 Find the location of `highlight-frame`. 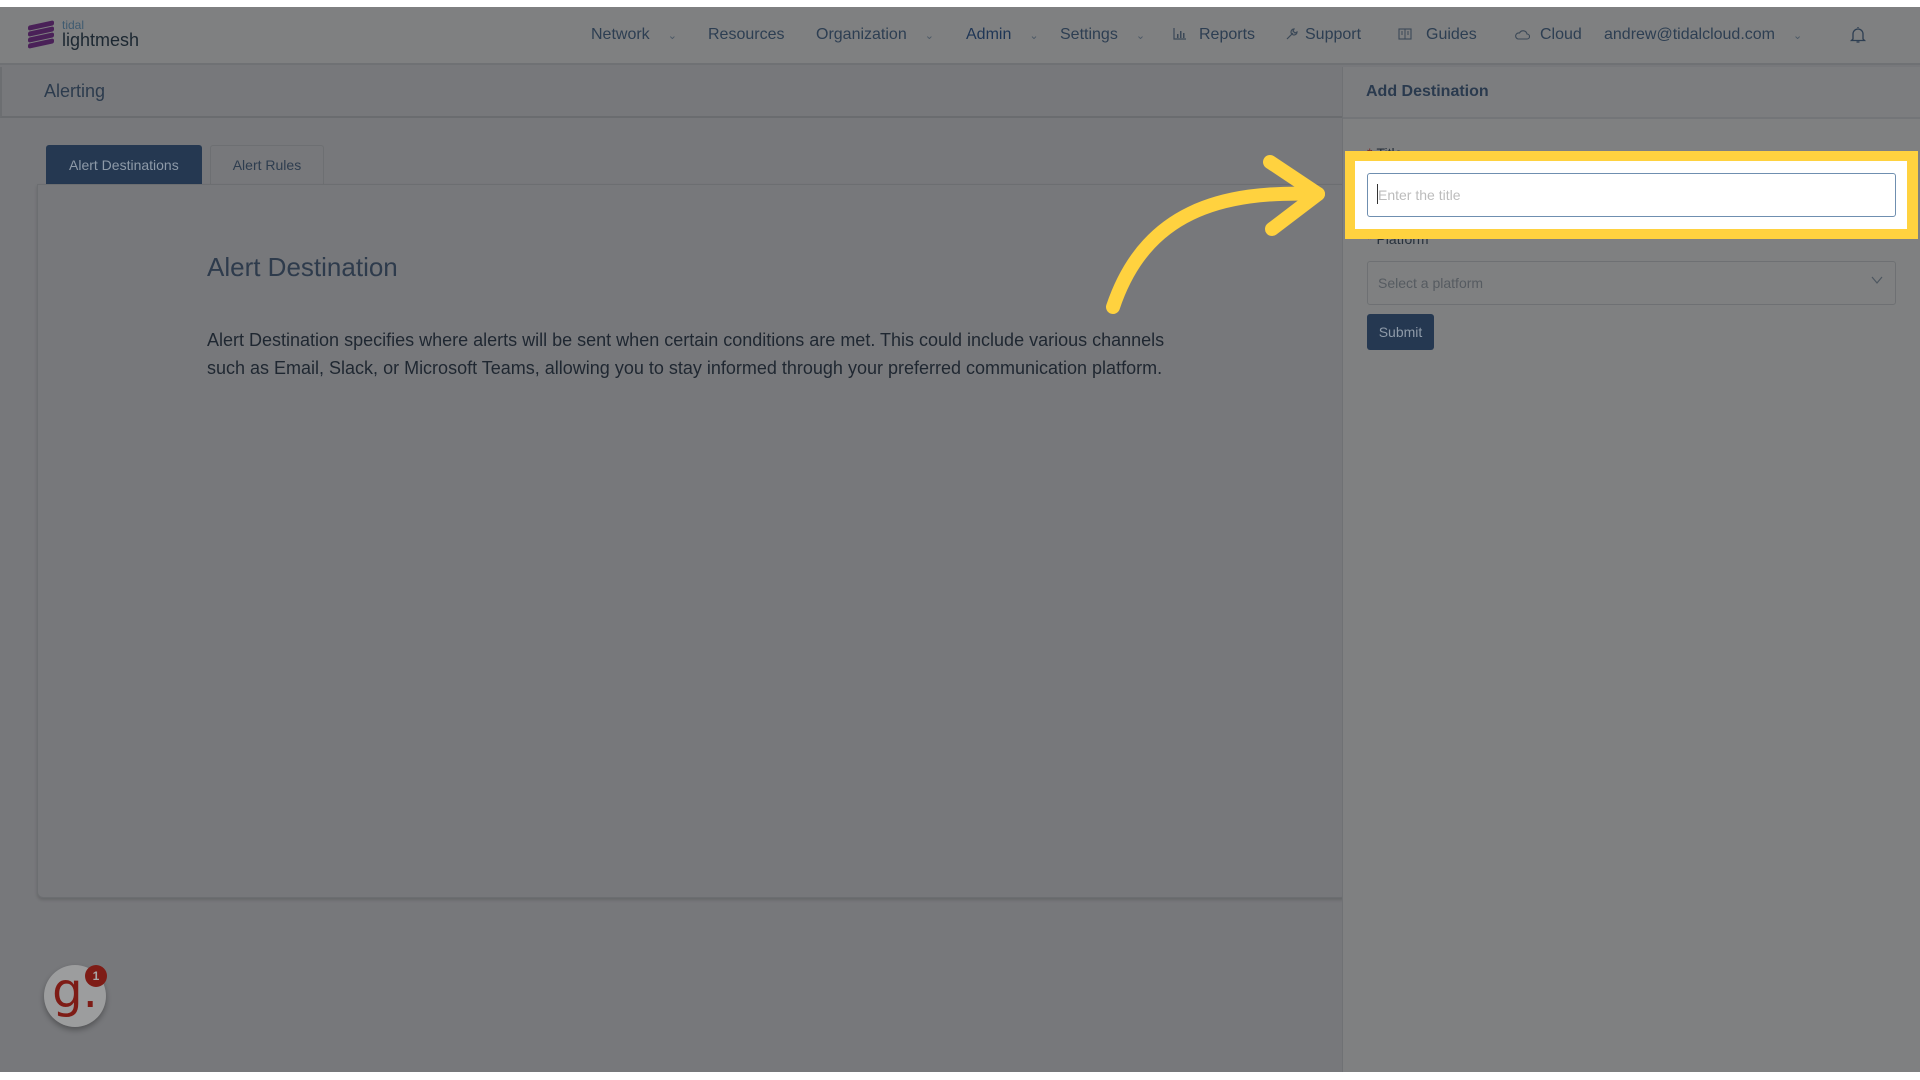

highlight-frame is located at coordinates (1631, 195).